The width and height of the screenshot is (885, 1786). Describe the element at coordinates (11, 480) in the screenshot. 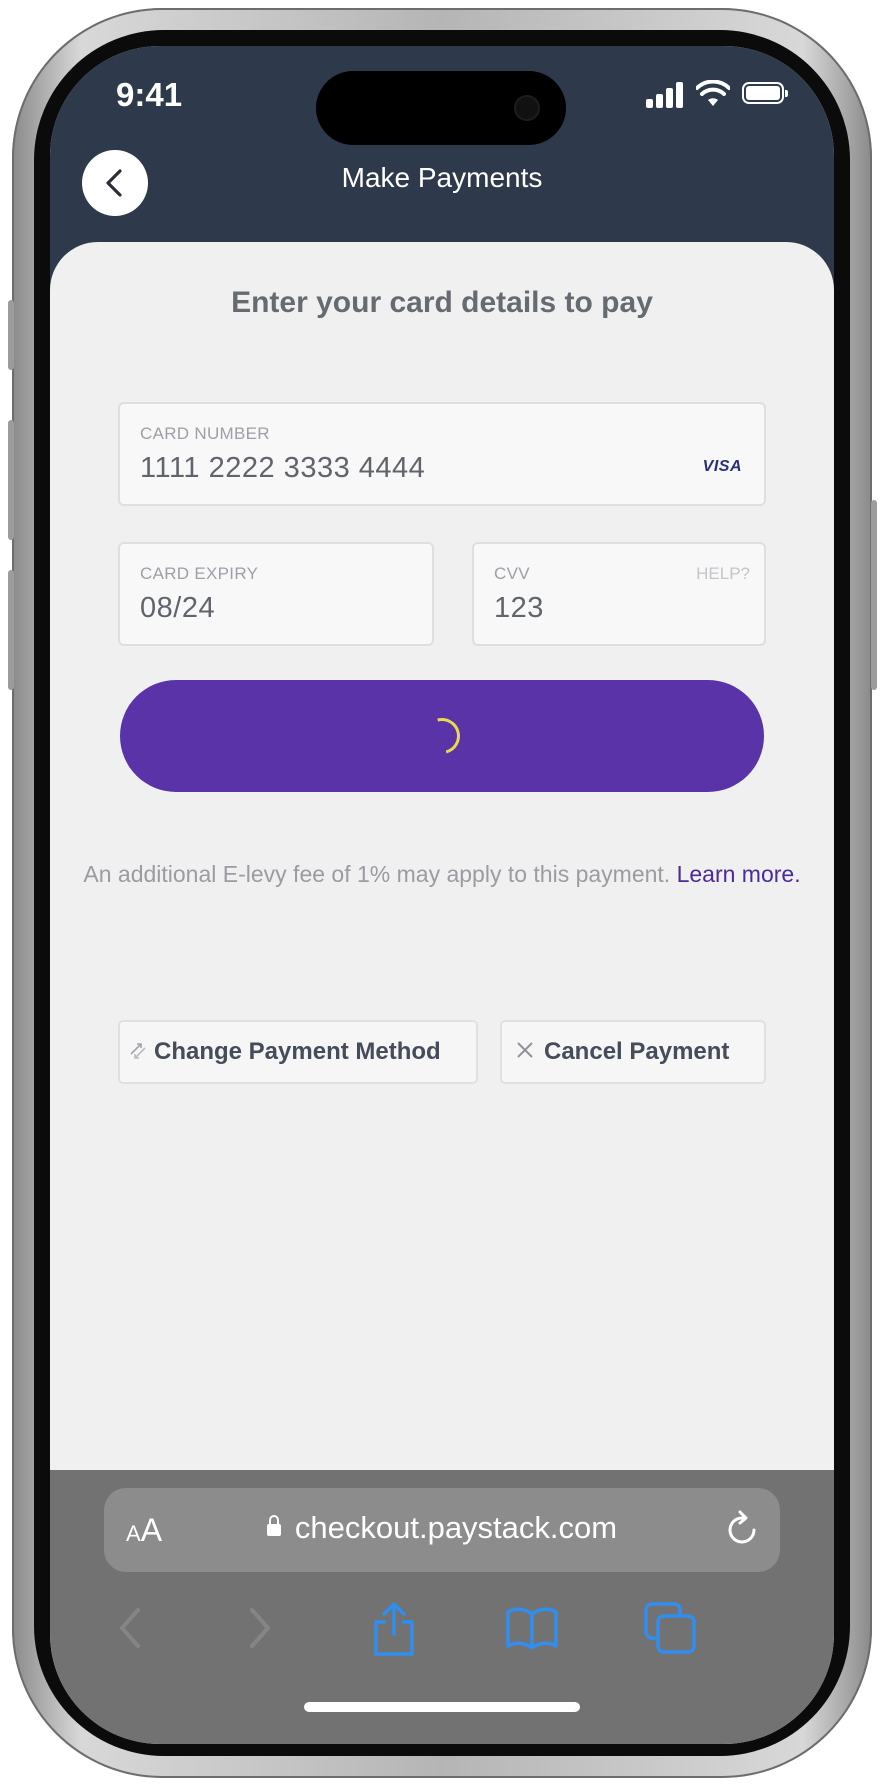

I see `side-button-volume-up` at that location.